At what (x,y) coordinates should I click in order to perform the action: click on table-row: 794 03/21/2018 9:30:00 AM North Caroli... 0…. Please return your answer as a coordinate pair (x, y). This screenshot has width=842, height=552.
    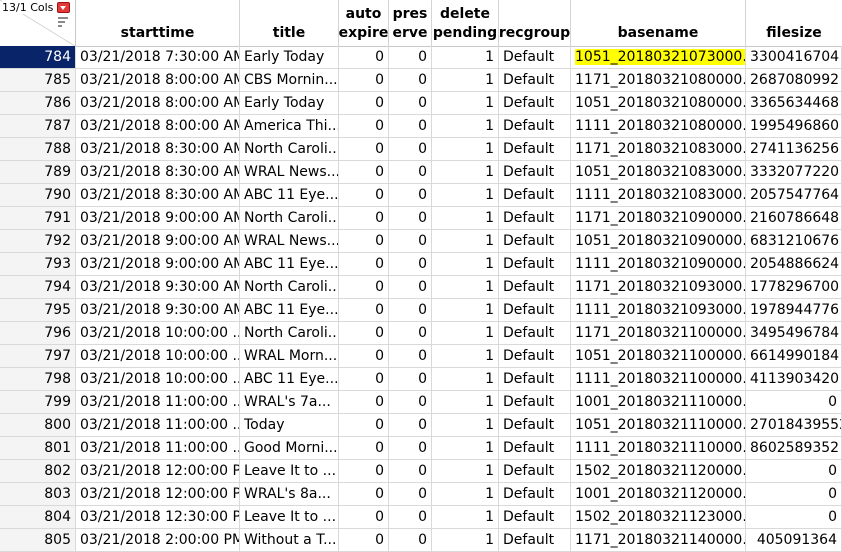
    Looking at the image, I should click on (421, 287).